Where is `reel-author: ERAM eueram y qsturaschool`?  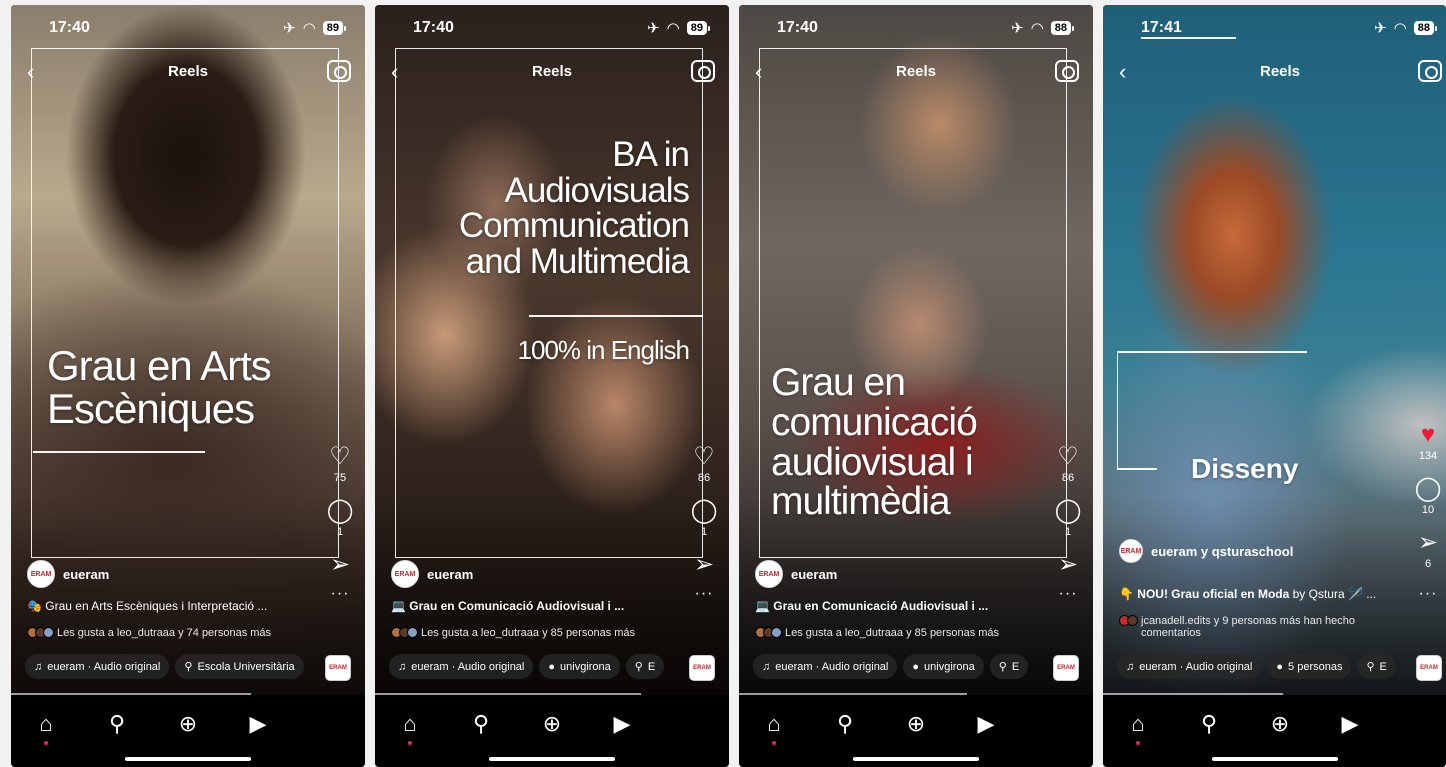
reel-author: ERAM eueram y qsturaschool is located at coordinates (1206, 551).